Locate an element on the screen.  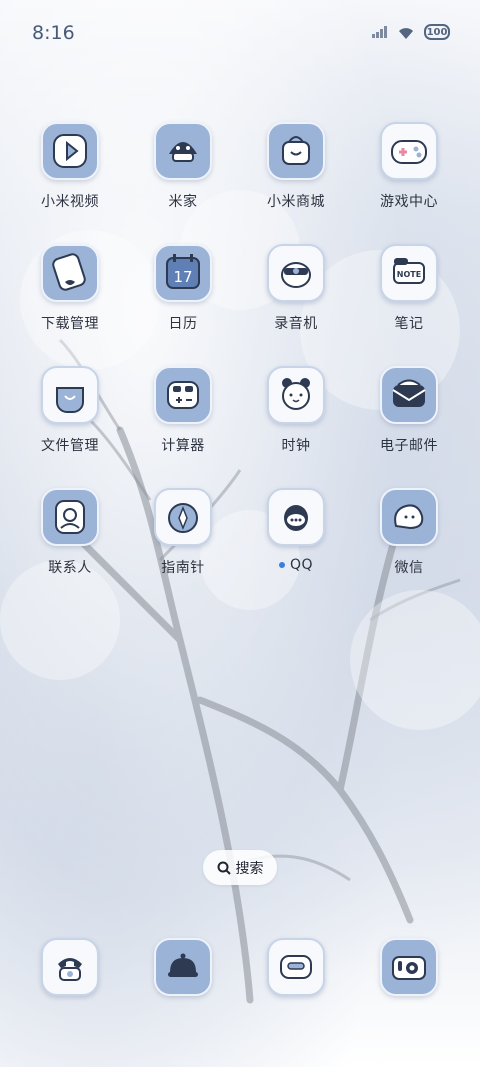
qq-icon is located at coordinates (296, 517).